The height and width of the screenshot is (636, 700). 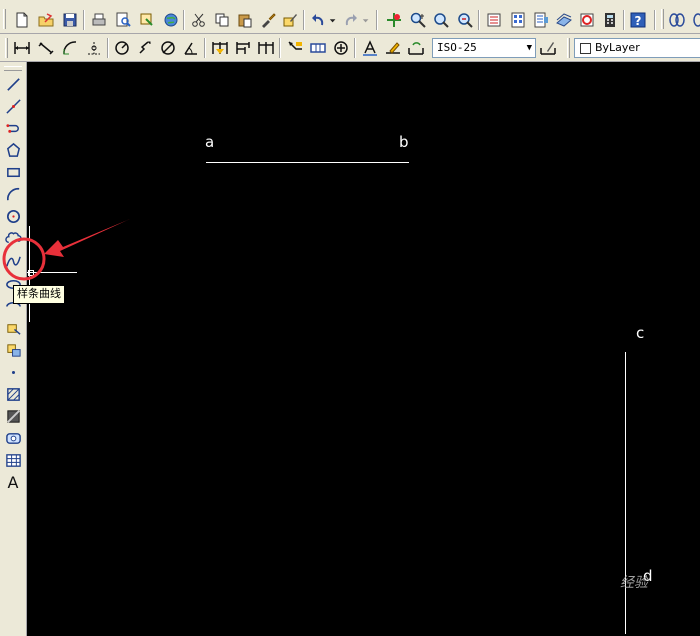 What do you see at coordinates (245, 20) in the screenshot?
I see `paste-icon` at bounding box center [245, 20].